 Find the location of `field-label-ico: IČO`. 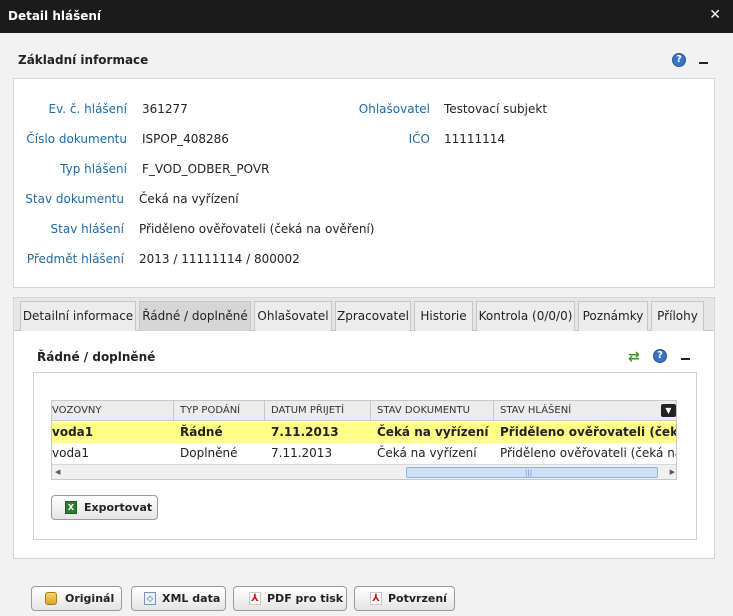

field-label-ico: IČO is located at coordinates (419, 139).